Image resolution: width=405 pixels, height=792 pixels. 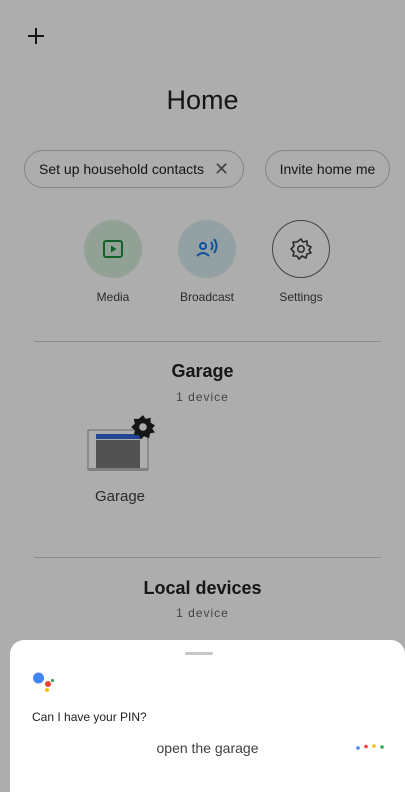 What do you see at coordinates (44, 682) in the screenshot?
I see `google-assistant-icon` at bounding box center [44, 682].